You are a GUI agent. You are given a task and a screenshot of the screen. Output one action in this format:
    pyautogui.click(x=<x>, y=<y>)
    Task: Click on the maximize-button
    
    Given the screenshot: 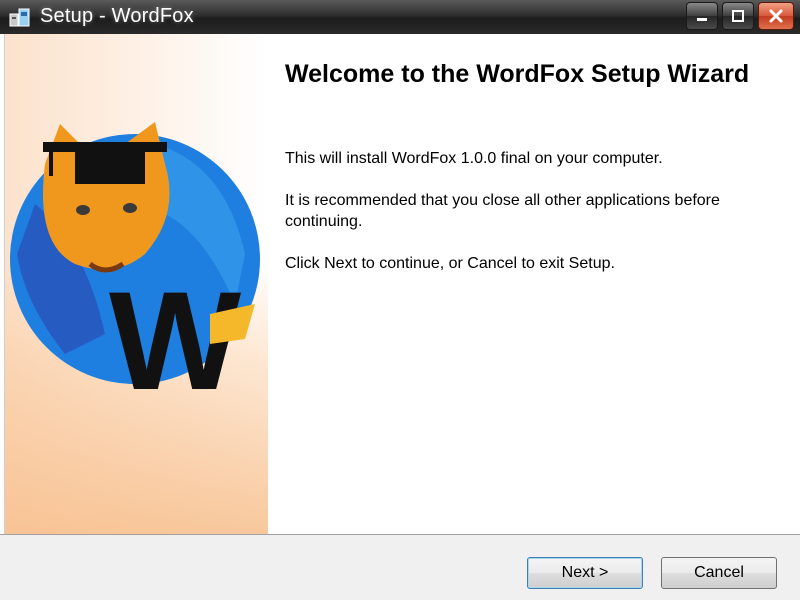 What is the action you would take?
    pyautogui.click(x=738, y=16)
    